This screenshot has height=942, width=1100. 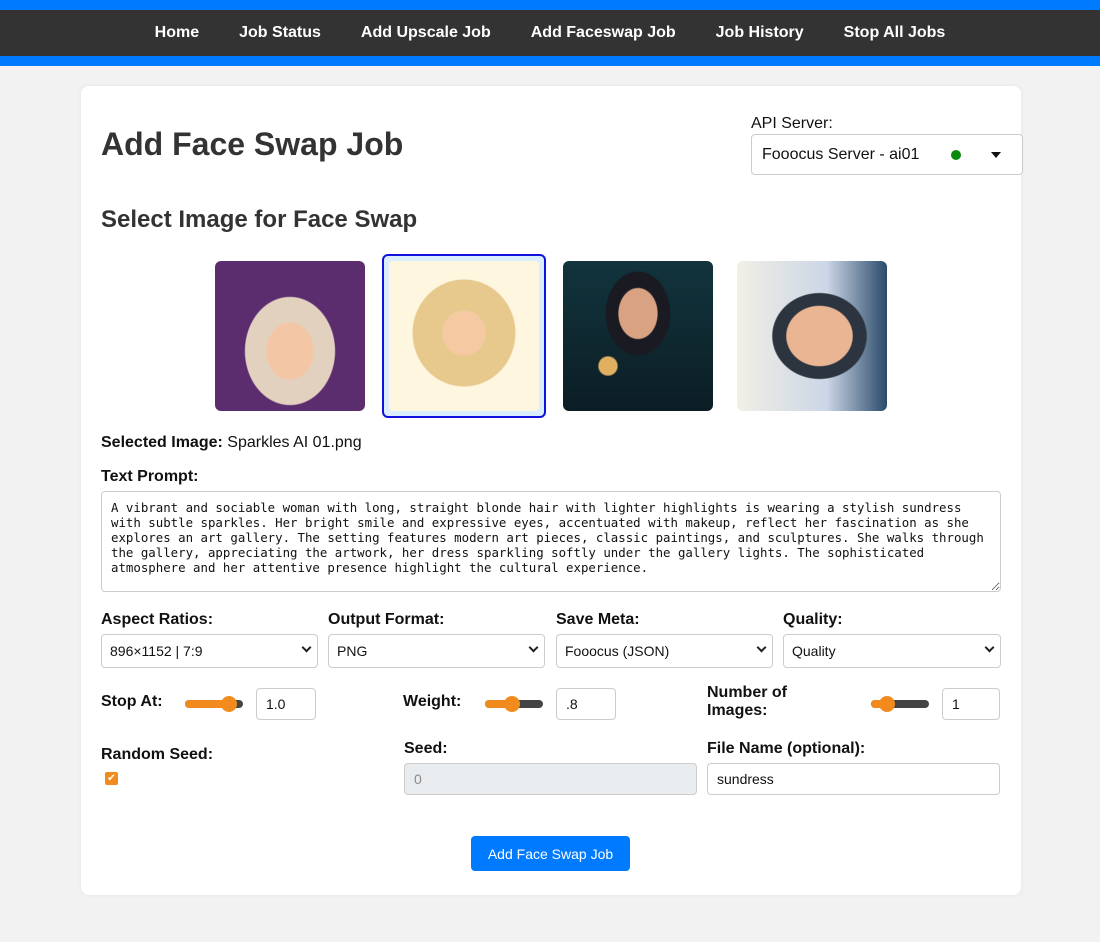 What do you see at coordinates (150, 476) in the screenshot?
I see `prompt-label: Text Prompt:` at bounding box center [150, 476].